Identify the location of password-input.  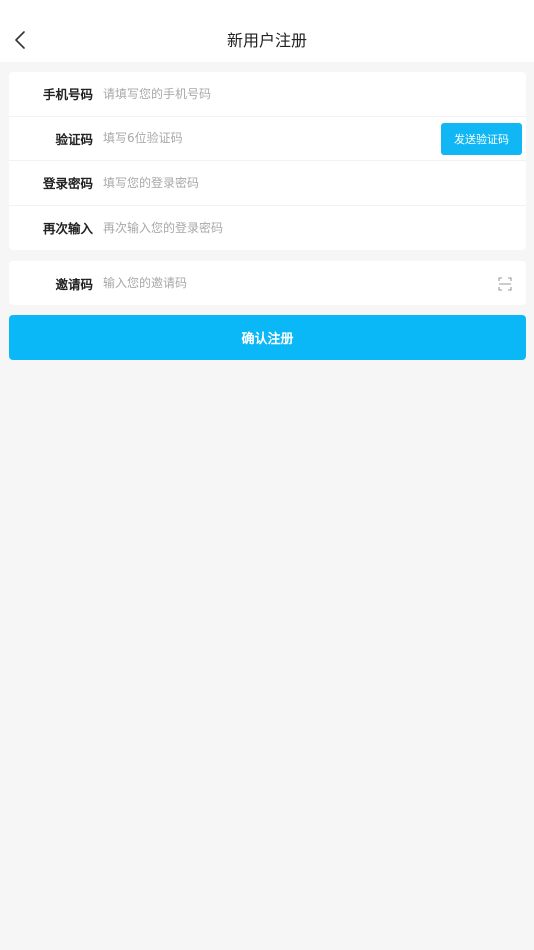
(268, 183).